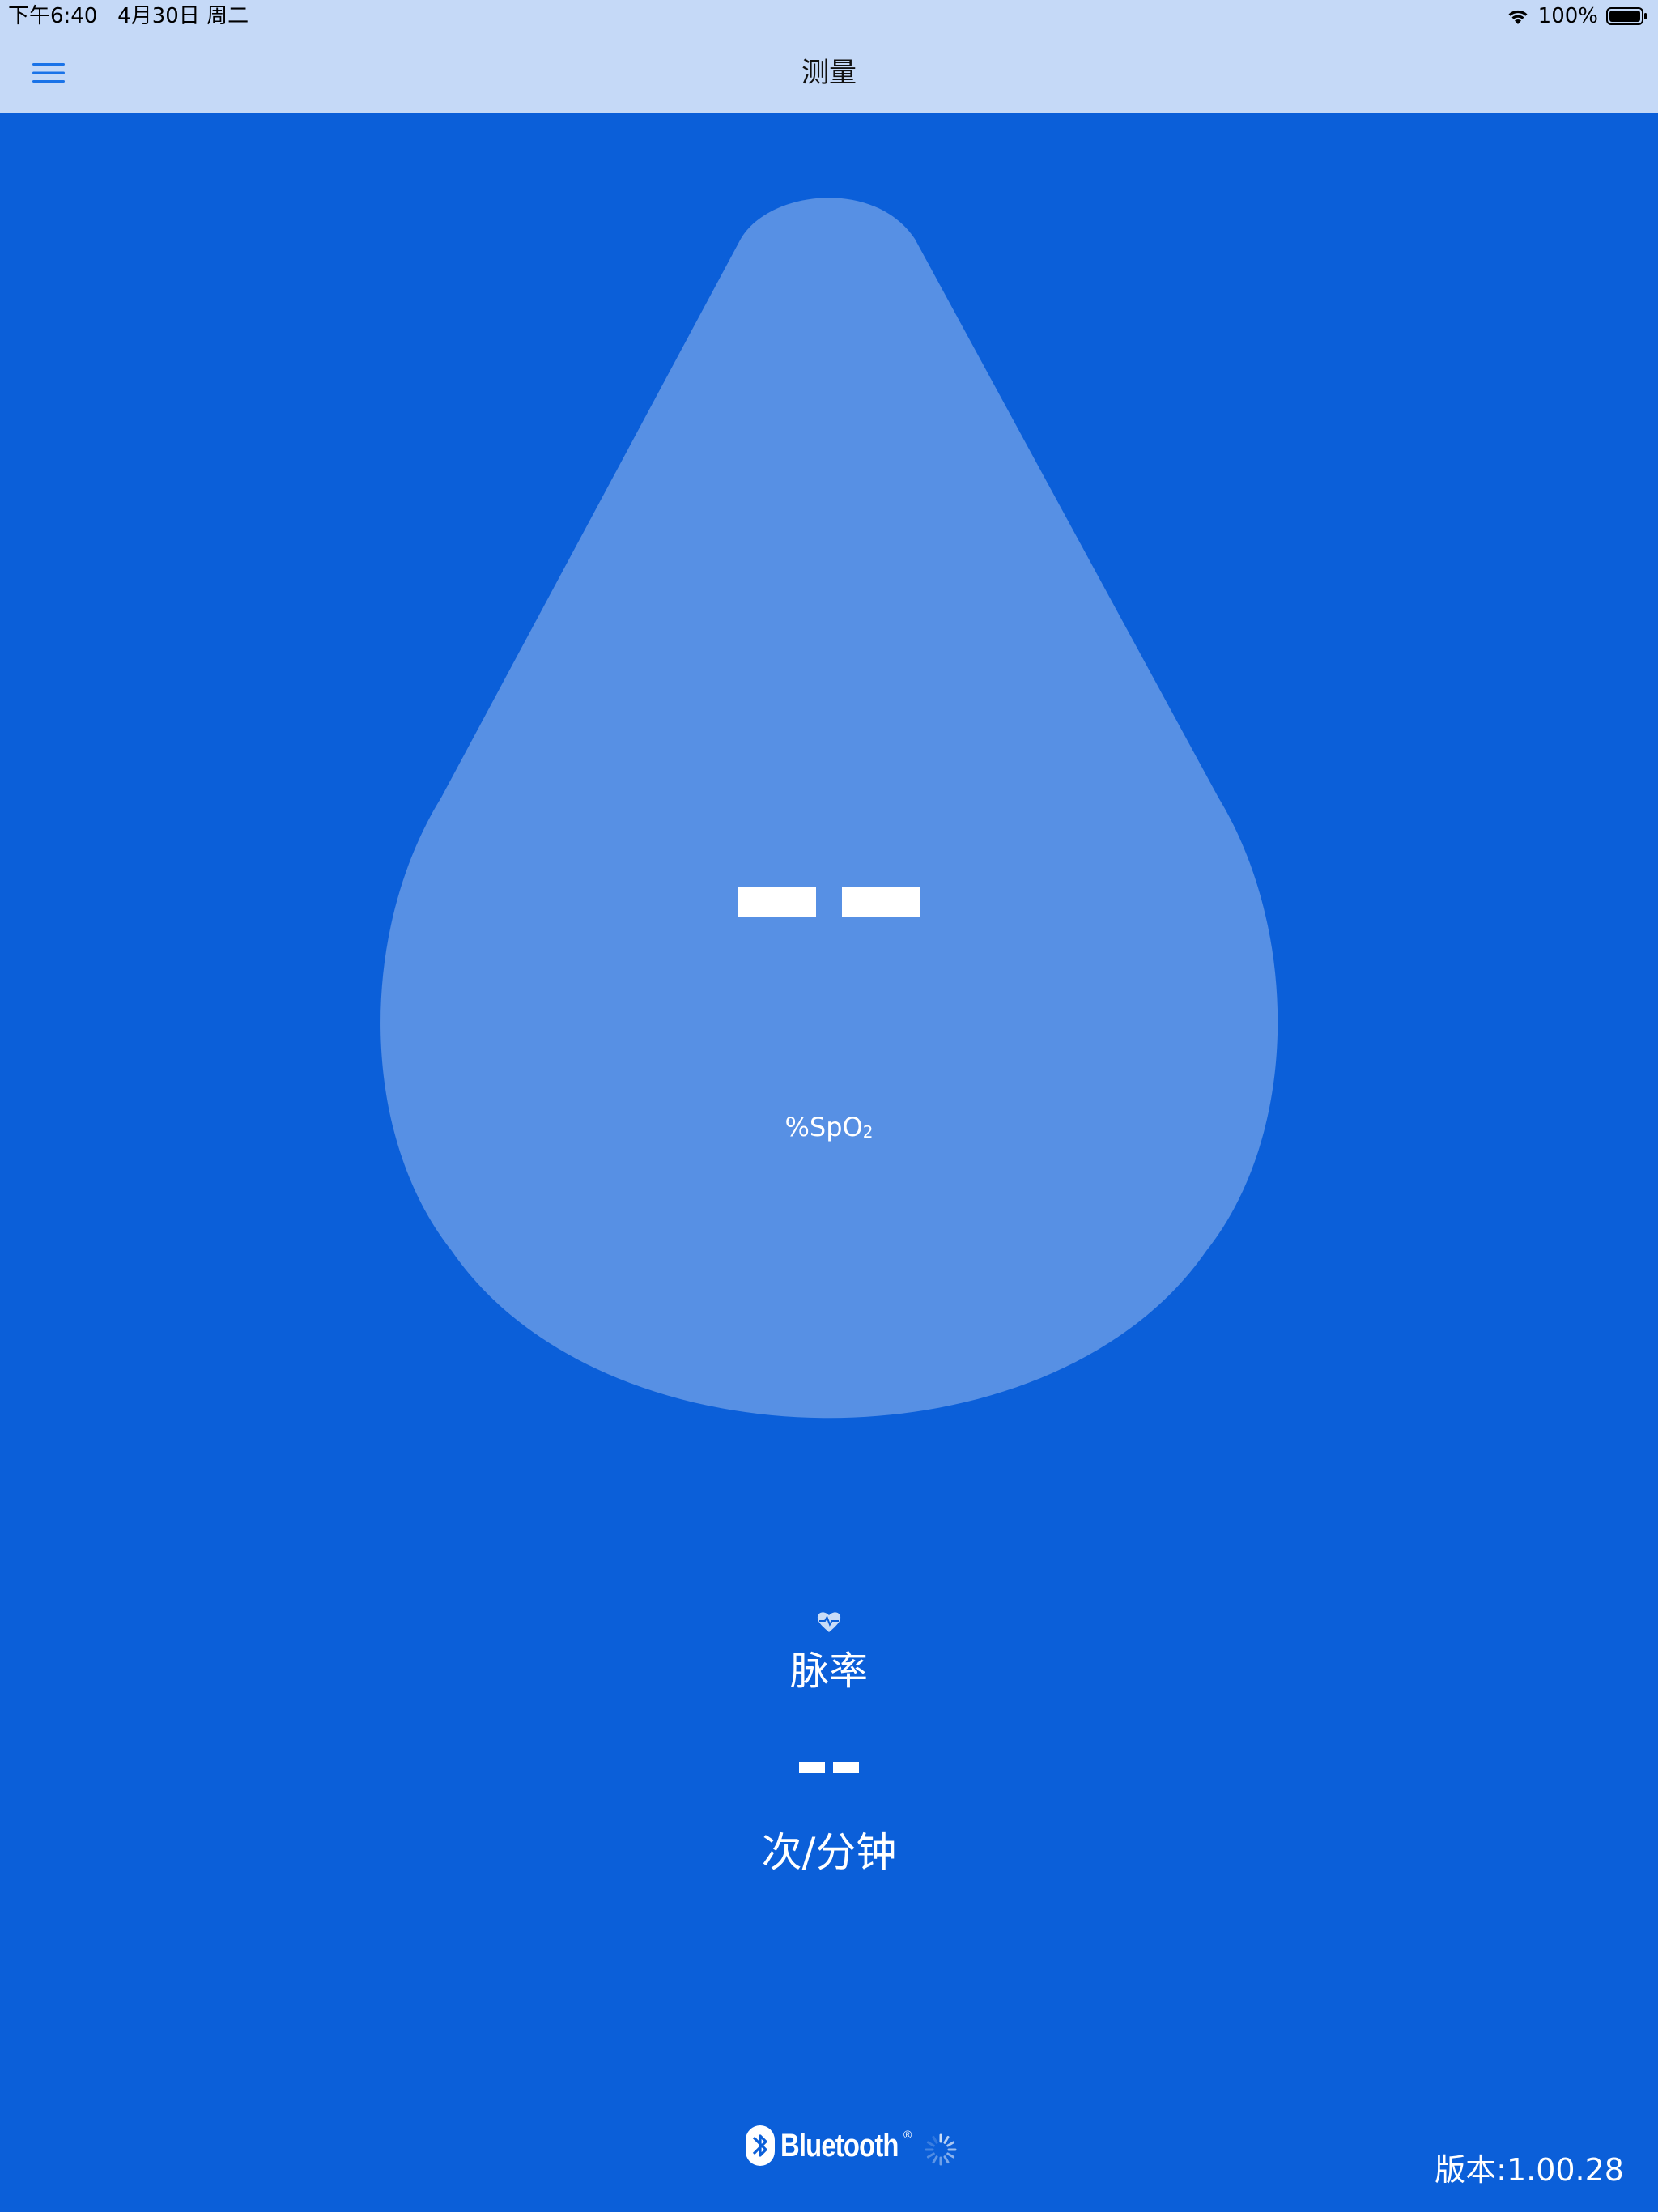 The width and height of the screenshot is (1658, 2212). I want to click on bluetooth-icon, so click(760, 2146).